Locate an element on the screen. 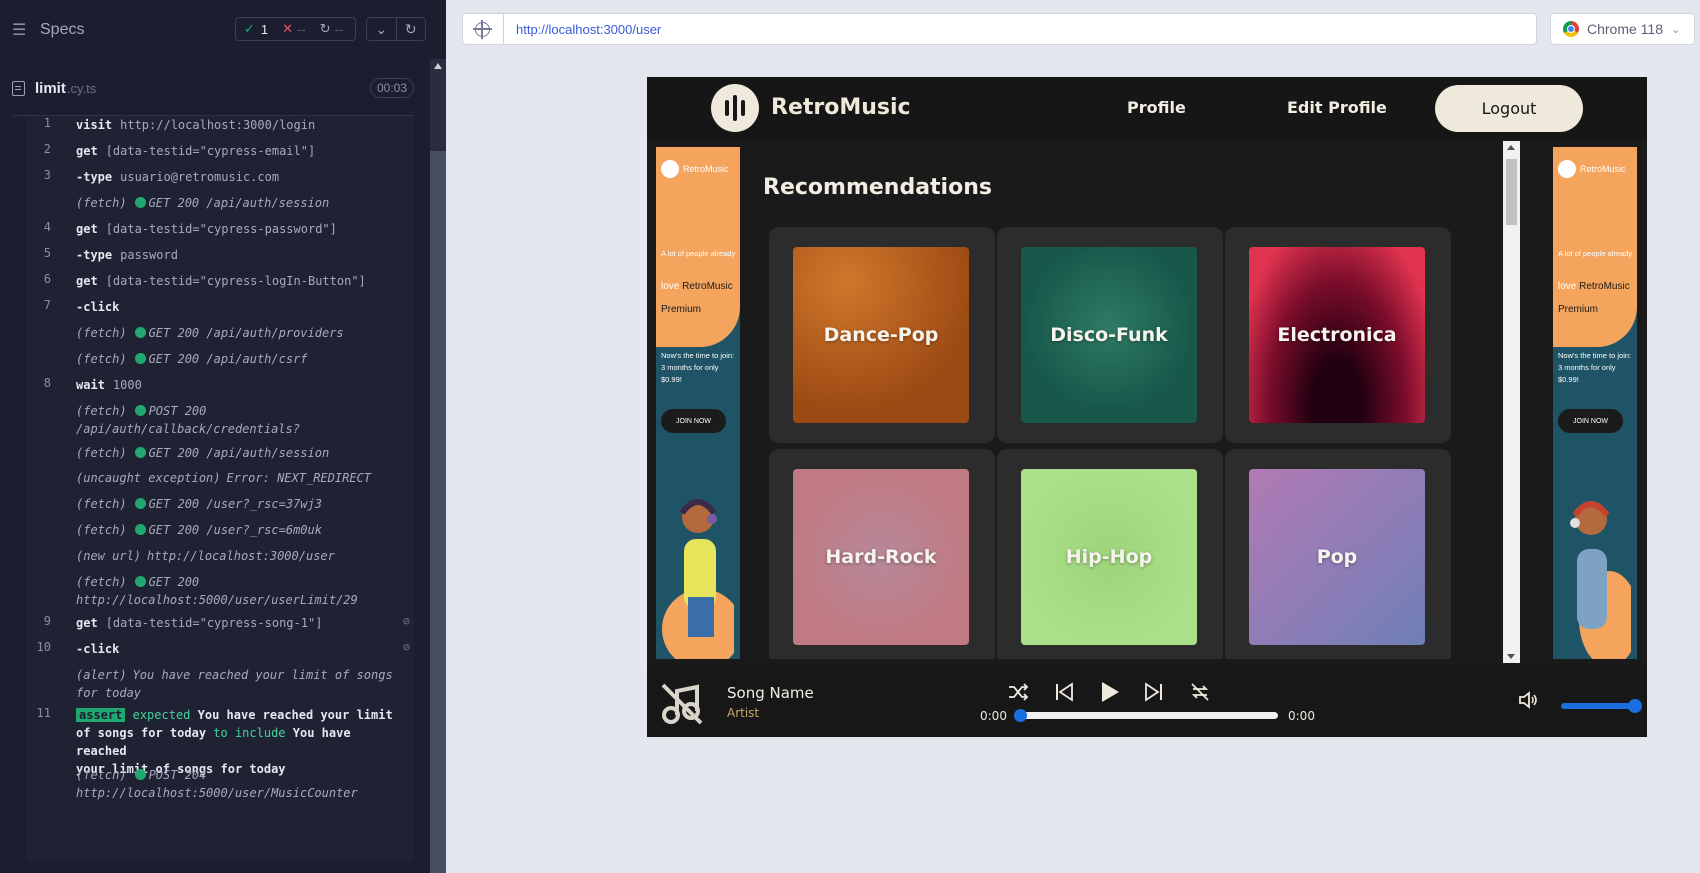 This screenshot has width=1700, height=873. event-message: /api/auth/callback/credentials? is located at coordinates (188, 429).